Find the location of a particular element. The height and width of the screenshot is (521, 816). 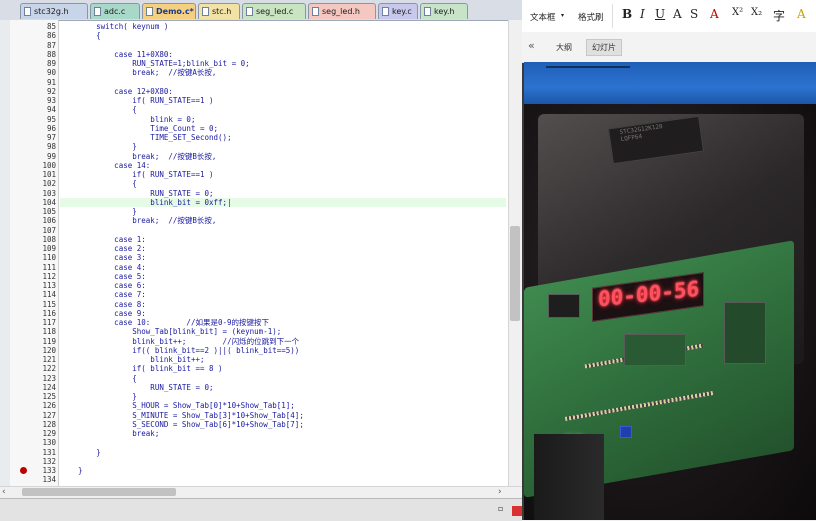

code-line: break; is located at coordinates (283, 433).